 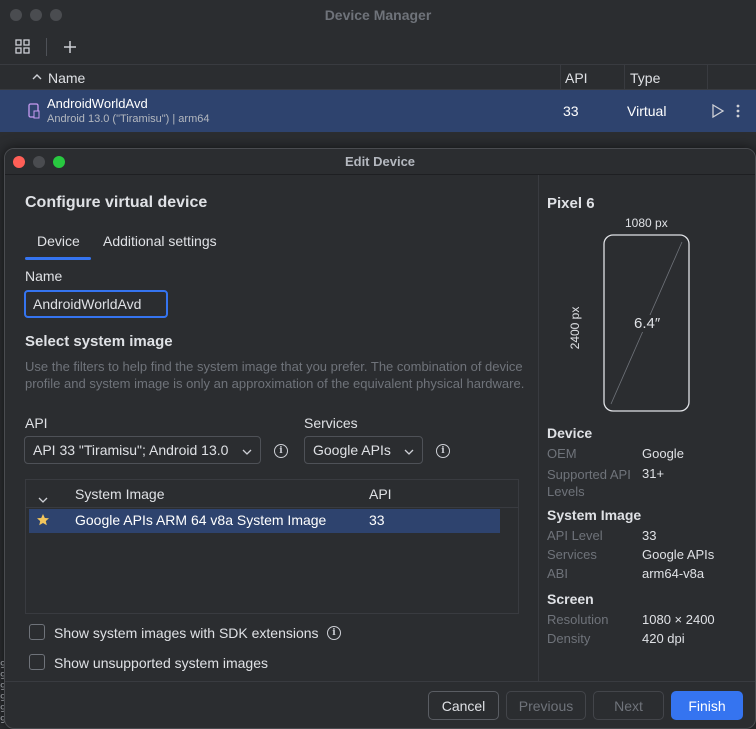 I want to click on services-dropdown-value: Google APIs, so click(x=352, y=450).